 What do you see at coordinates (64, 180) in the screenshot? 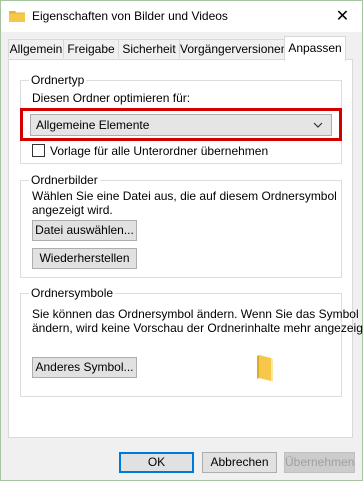
I see `group-title: Ordnerbilder` at bounding box center [64, 180].